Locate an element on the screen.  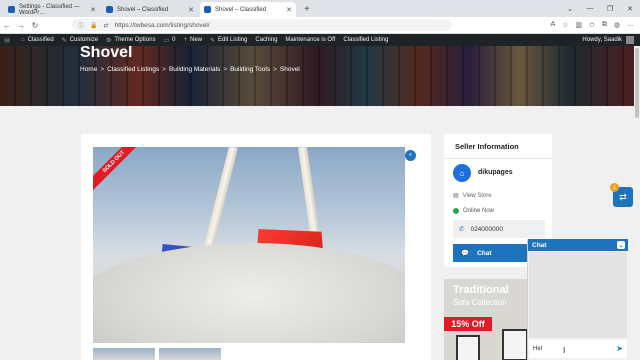
chat-bubble-icon: 💬 is located at coordinates (465, 253).